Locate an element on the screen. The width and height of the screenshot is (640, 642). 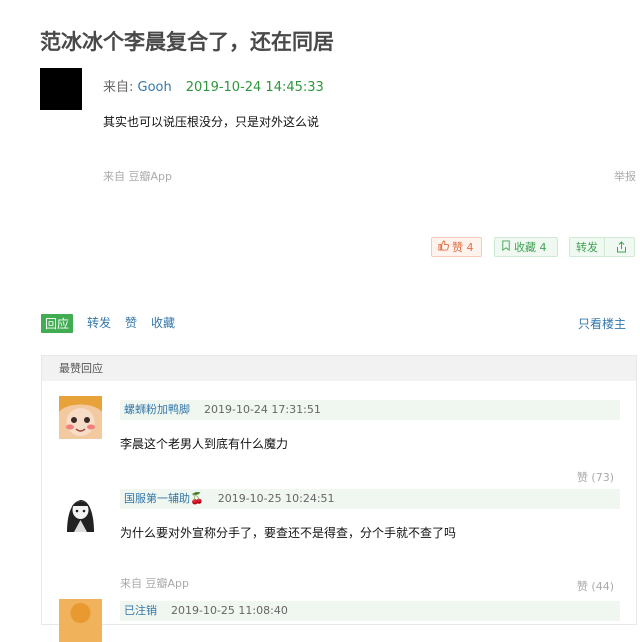
tab-replies: 回应 is located at coordinates (57, 323).